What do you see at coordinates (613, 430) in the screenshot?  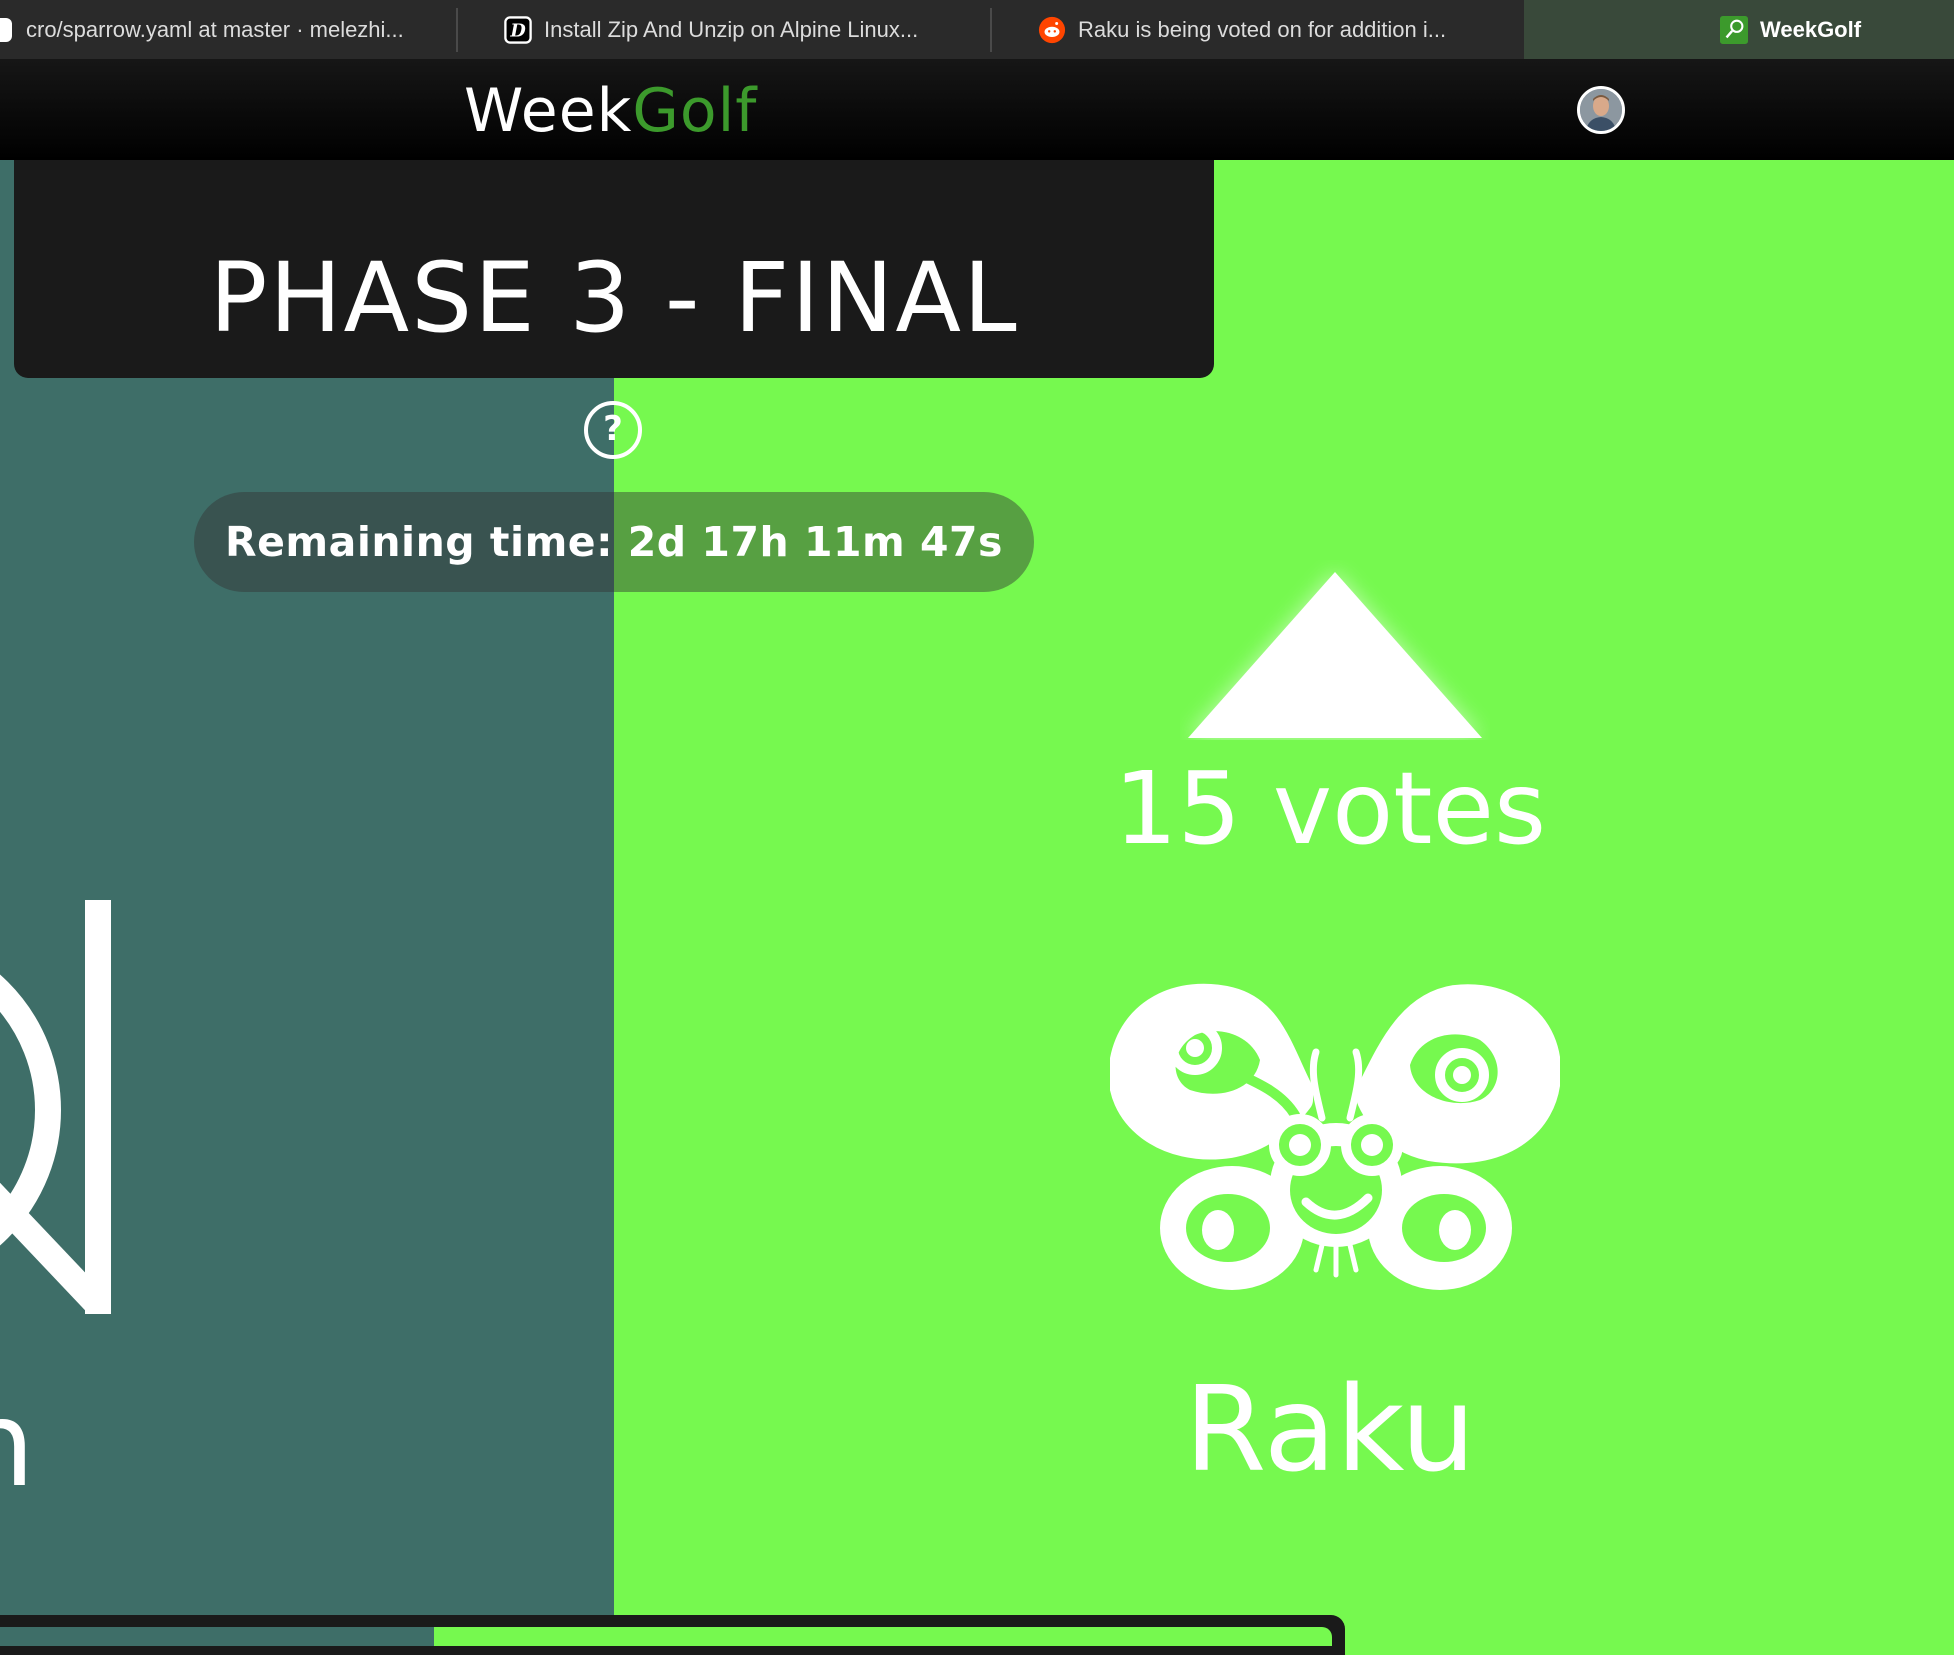 I see `question-circle-icon: ?` at bounding box center [613, 430].